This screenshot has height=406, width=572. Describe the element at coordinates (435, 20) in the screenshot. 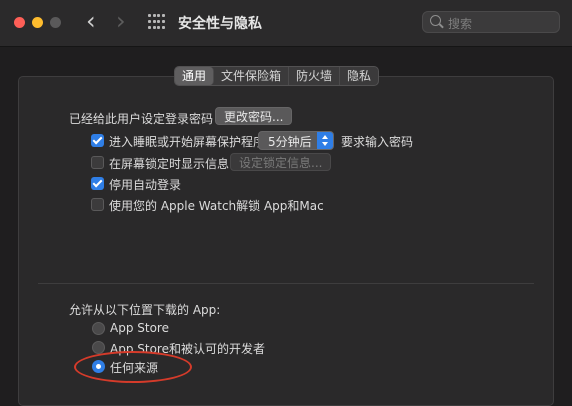

I see `search-icon` at that location.